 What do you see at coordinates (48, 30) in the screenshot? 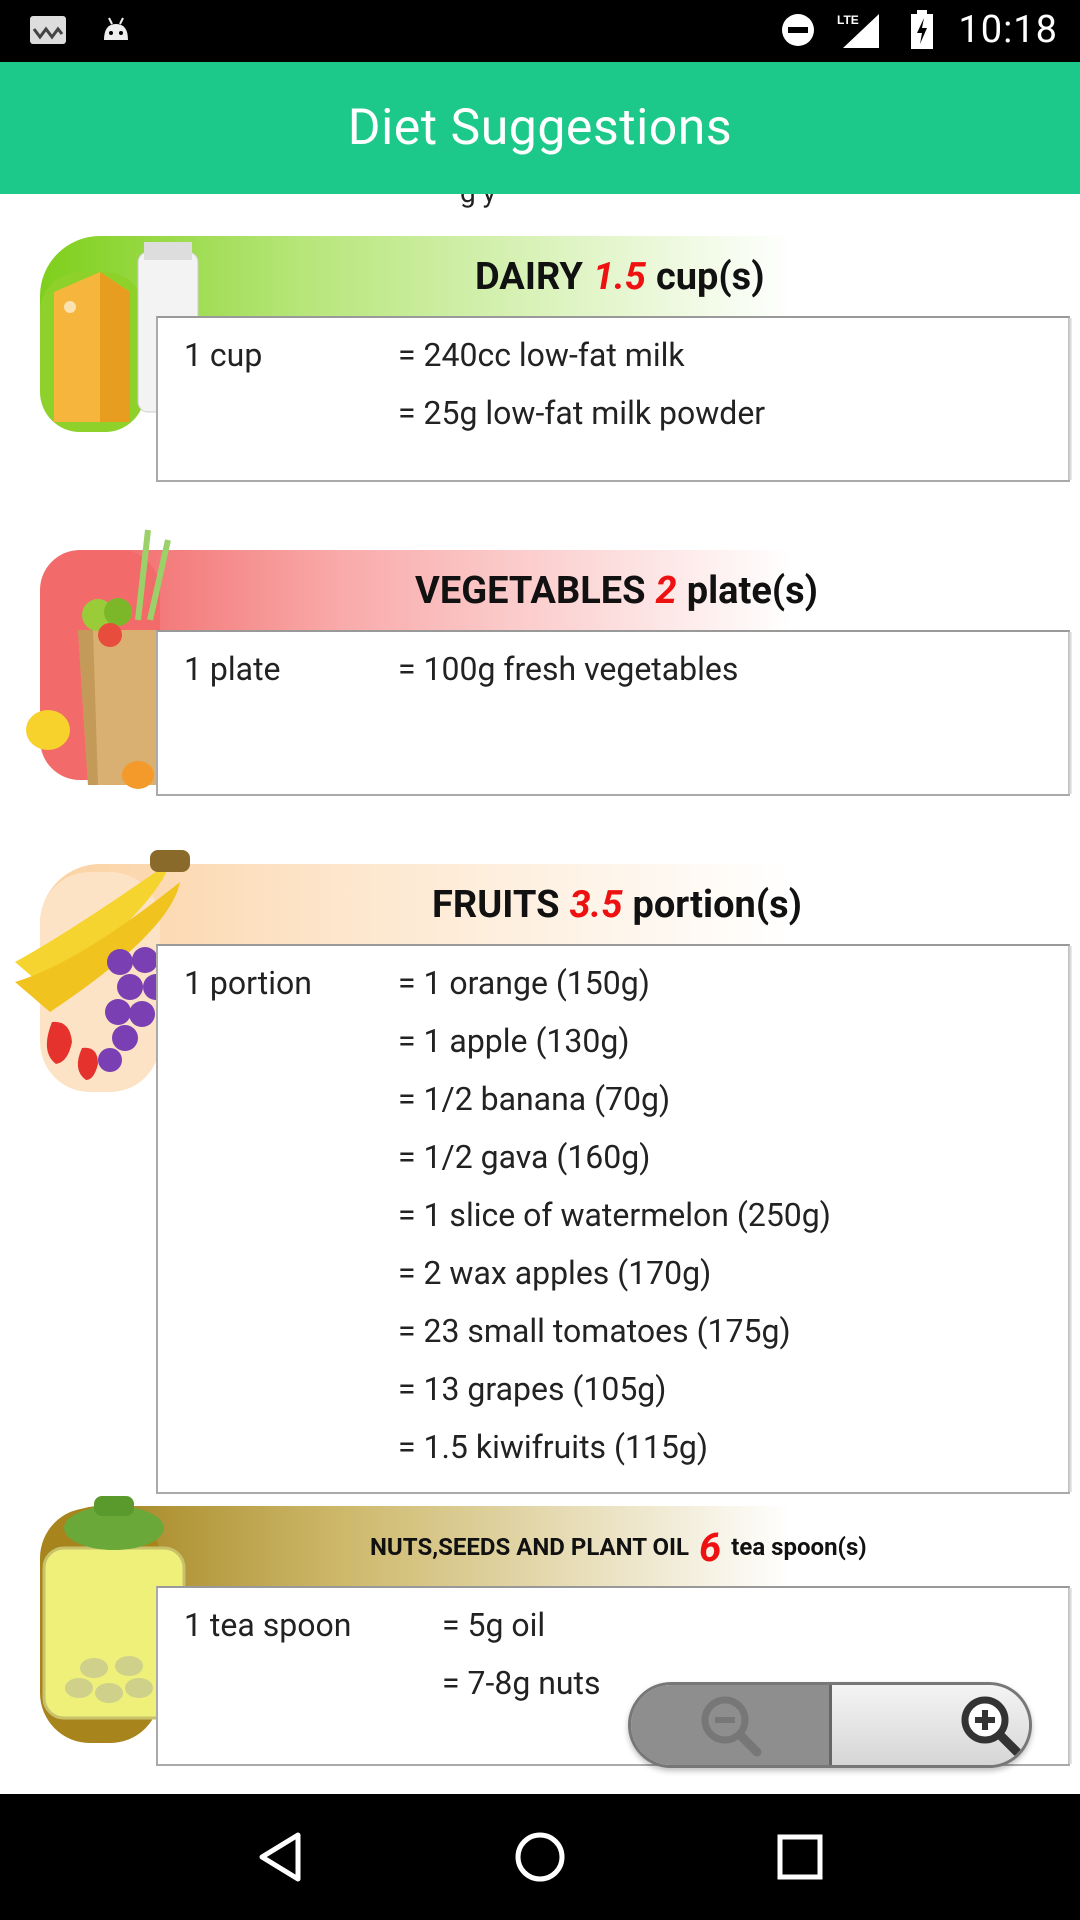
I see `notification-image-icon` at bounding box center [48, 30].